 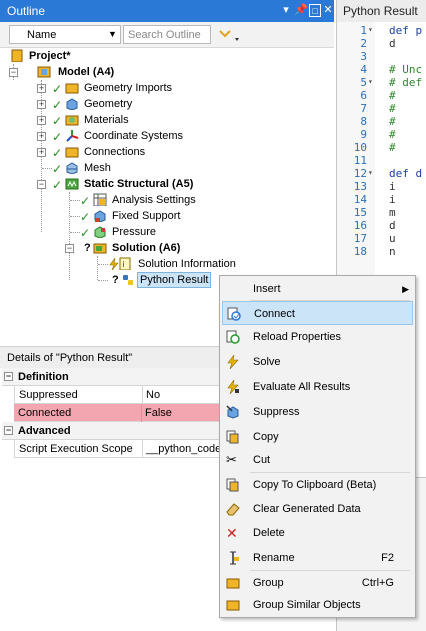 I want to click on menu-label: Clear Generated Data, so click(x=307, y=509).